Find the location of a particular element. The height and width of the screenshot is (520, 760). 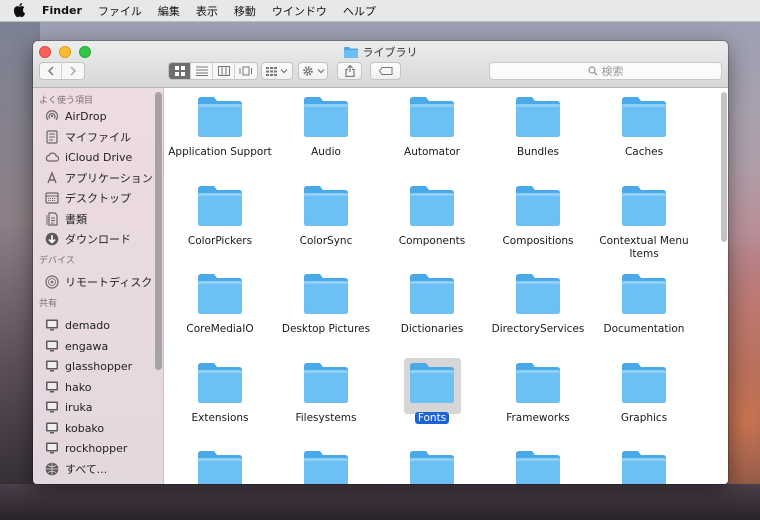

folder-label: Documentation is located at coordinates (644, 329).